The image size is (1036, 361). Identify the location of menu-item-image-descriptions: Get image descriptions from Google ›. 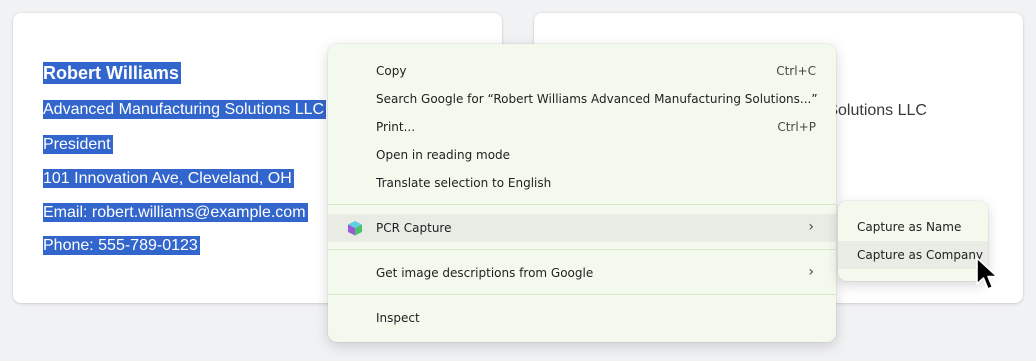
(582, 273).